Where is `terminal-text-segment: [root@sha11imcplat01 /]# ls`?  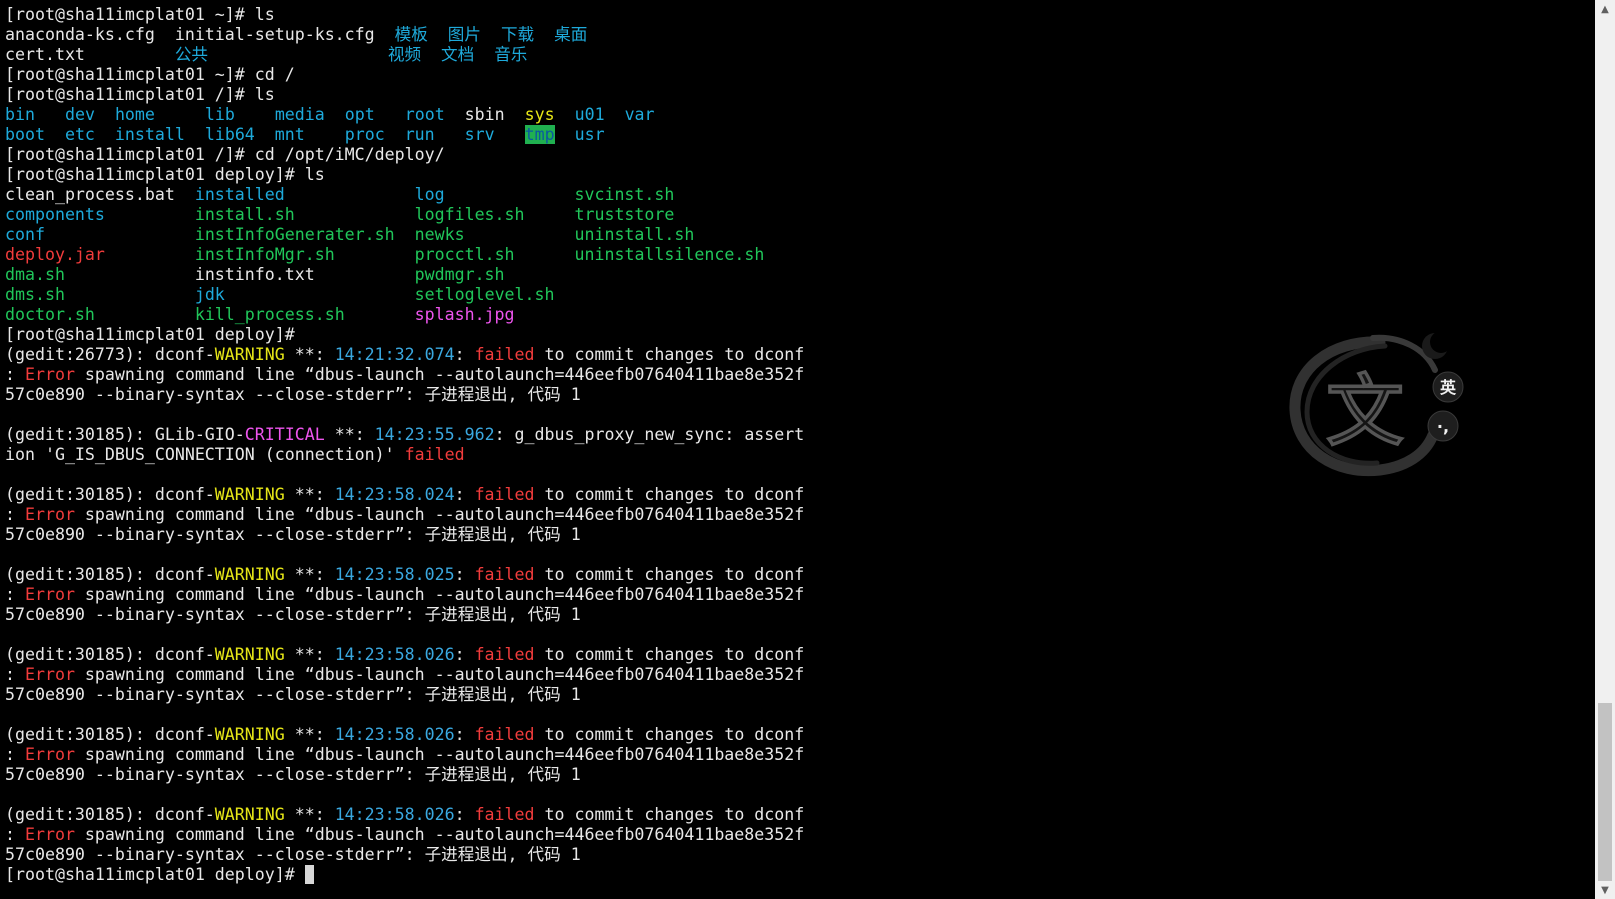
terminal-text-segment: [root@sha11imcplat01 /]# ls is located at coordinates (140, 94).